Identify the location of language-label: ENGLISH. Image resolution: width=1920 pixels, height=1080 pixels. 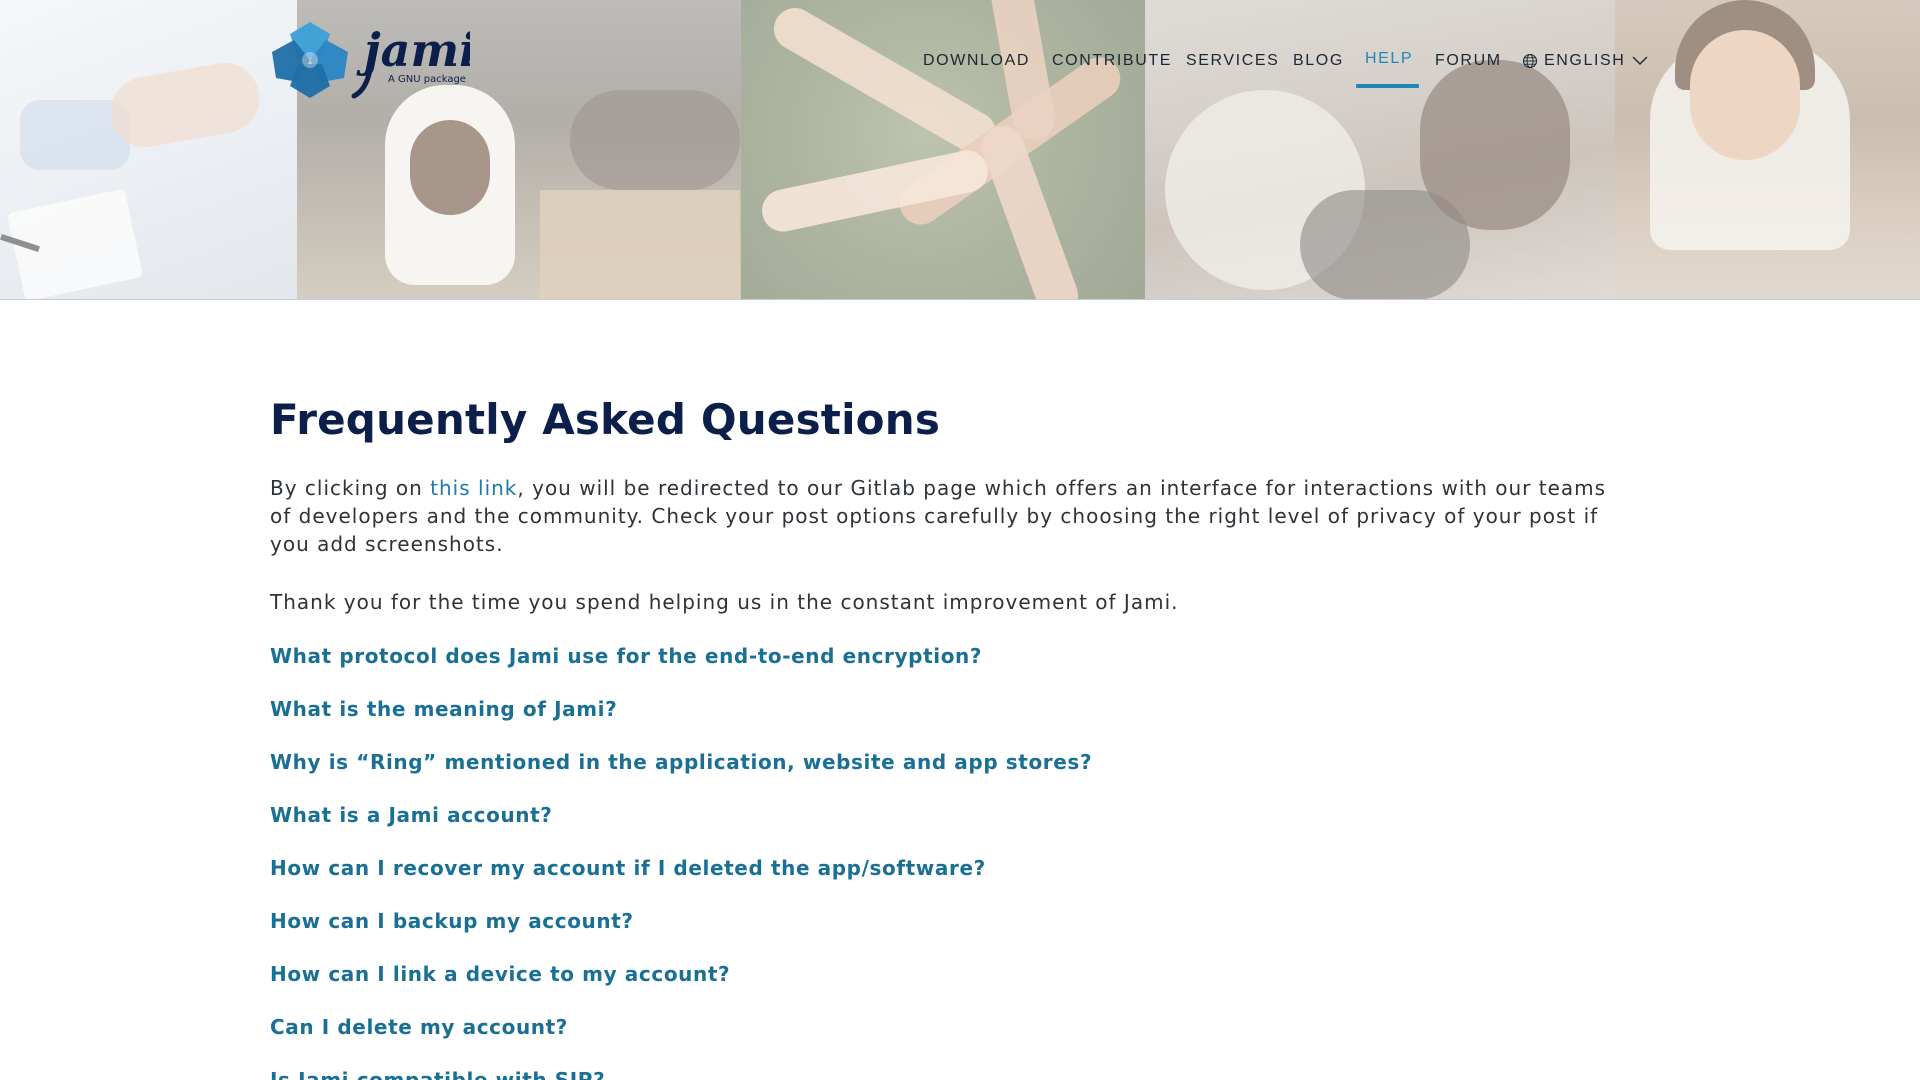
(1585, 60).